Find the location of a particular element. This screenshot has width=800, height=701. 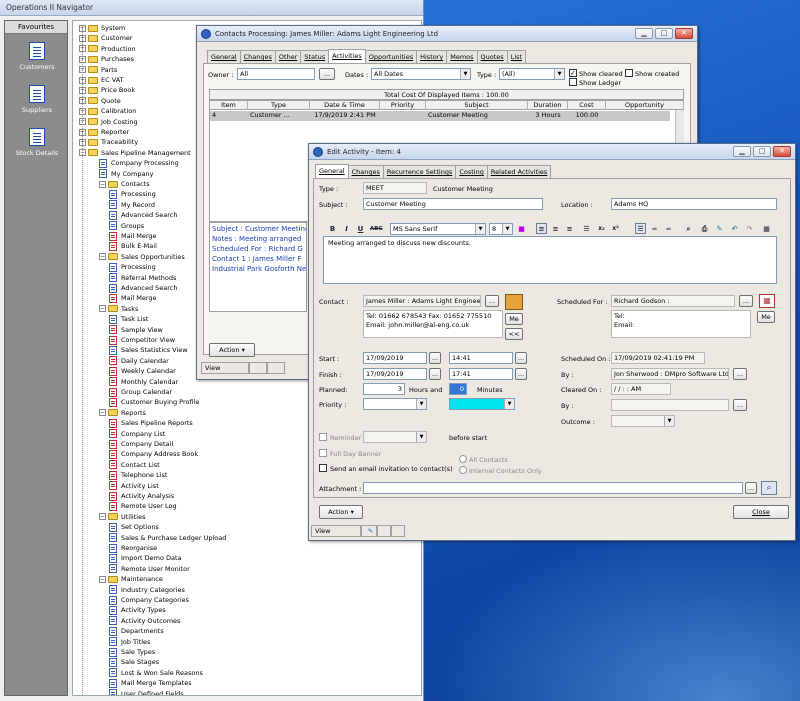

print-icon: ⎙ is located at coordinates (704, 228).